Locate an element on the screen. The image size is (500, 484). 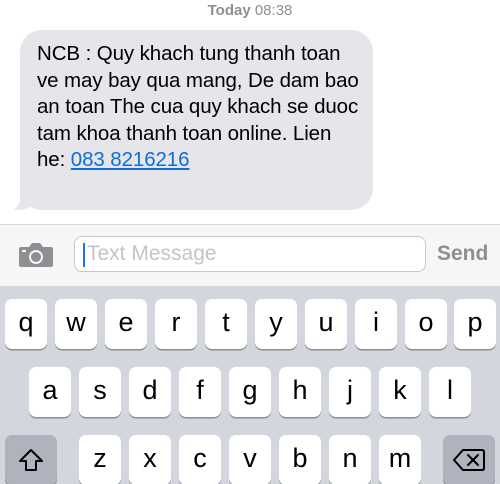
key-u: u is located at coordinates (326, 324).